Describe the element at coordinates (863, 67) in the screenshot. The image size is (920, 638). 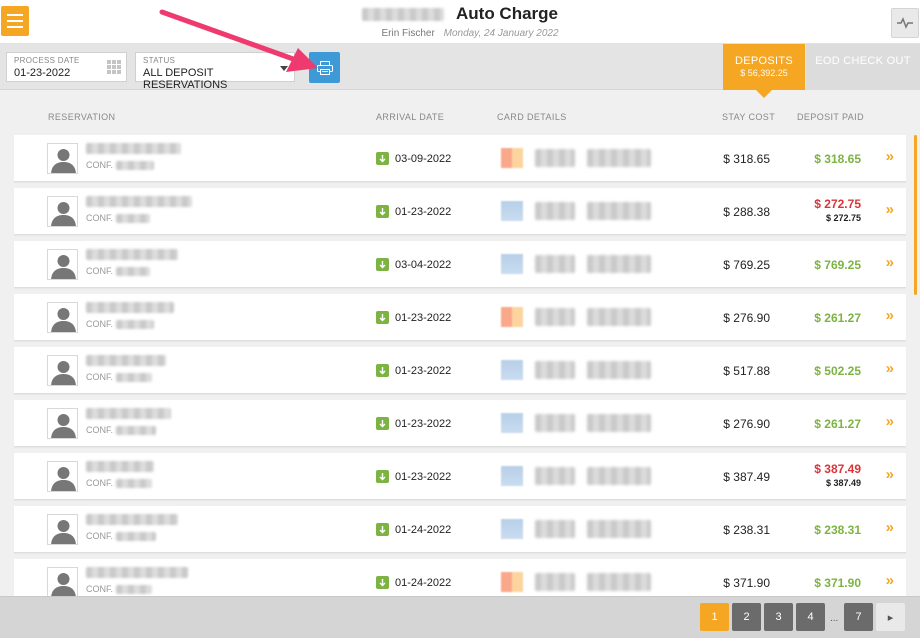
I see `tab-eod-check-out: EOD CHECK OUT` at that location.